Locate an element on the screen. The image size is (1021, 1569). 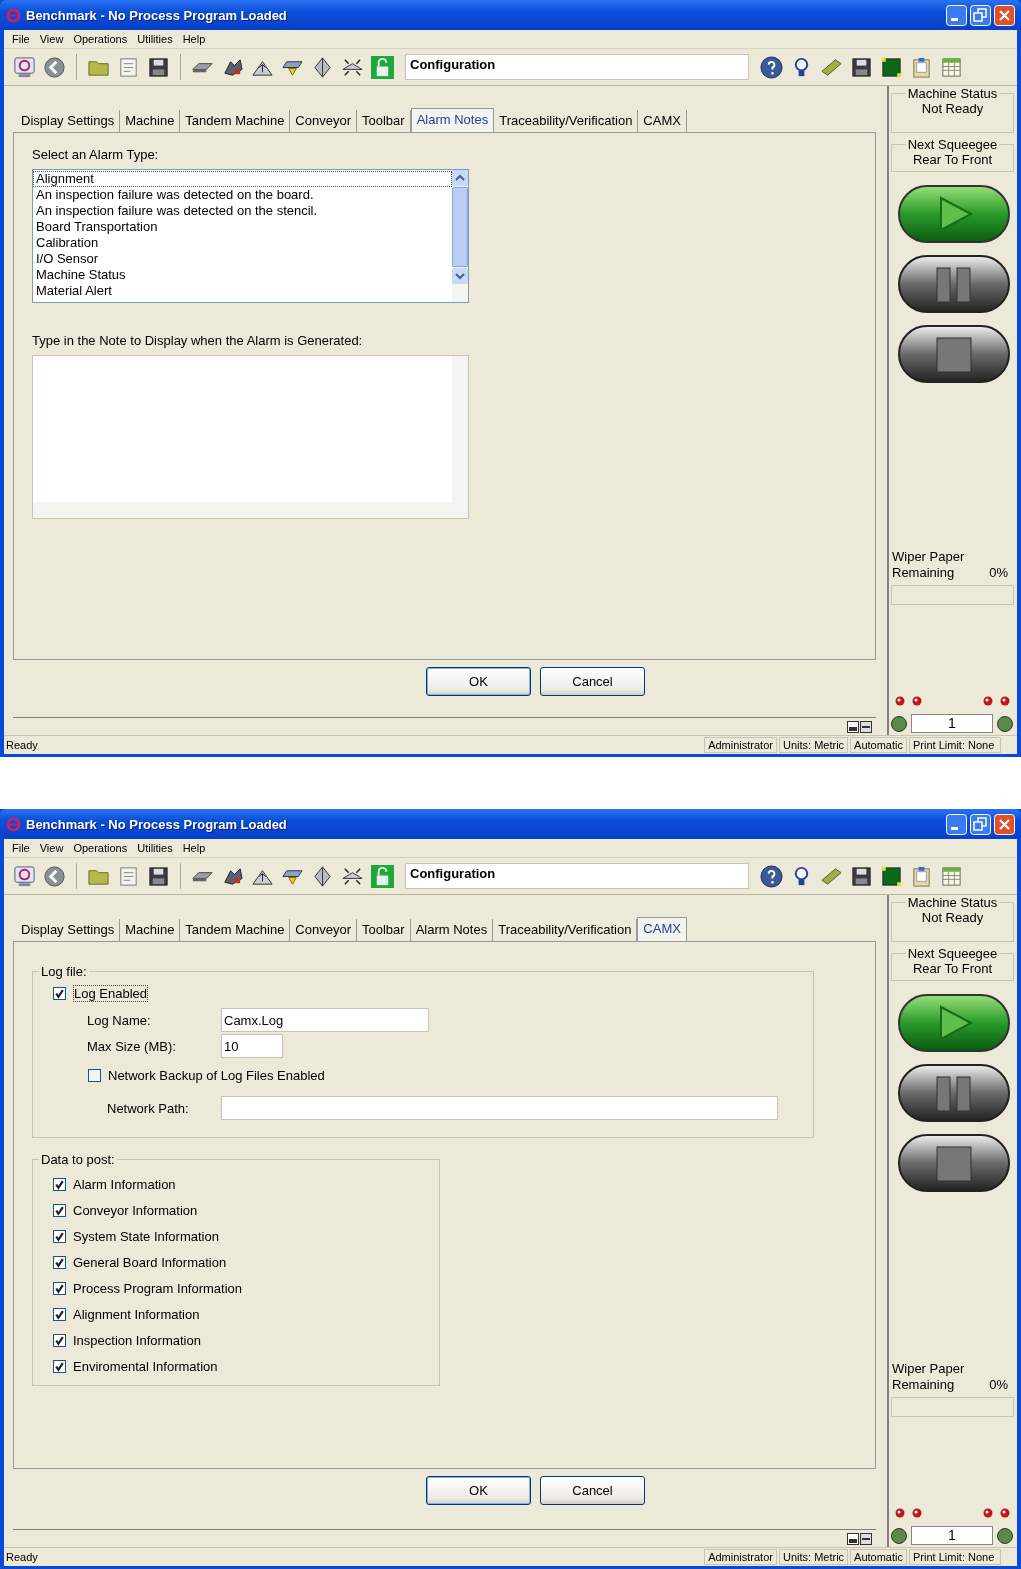
list-item: I/O Sensor is located at coordinates (242, 259).